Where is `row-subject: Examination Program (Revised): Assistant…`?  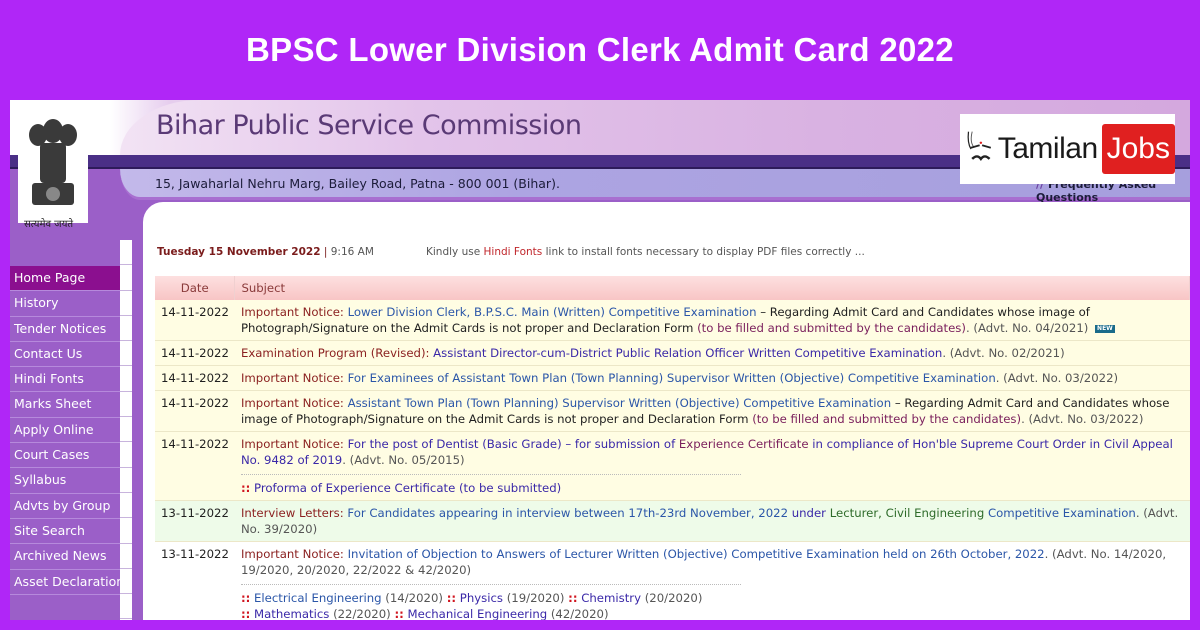 row-subject: Examination Program (Revised): Assistant… is located at coordinates (712, 353).